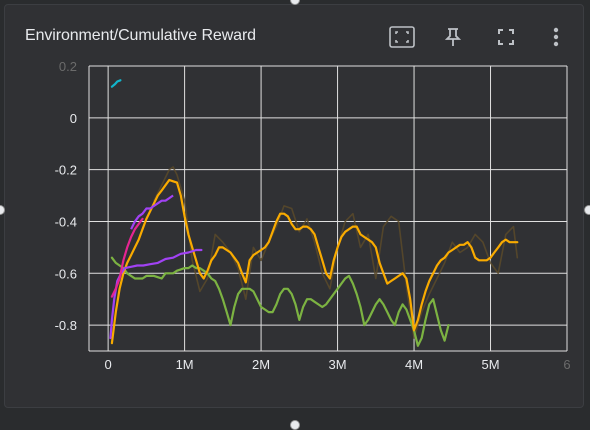  I want to click on x-tick-label: 5M, so click(490, 364).